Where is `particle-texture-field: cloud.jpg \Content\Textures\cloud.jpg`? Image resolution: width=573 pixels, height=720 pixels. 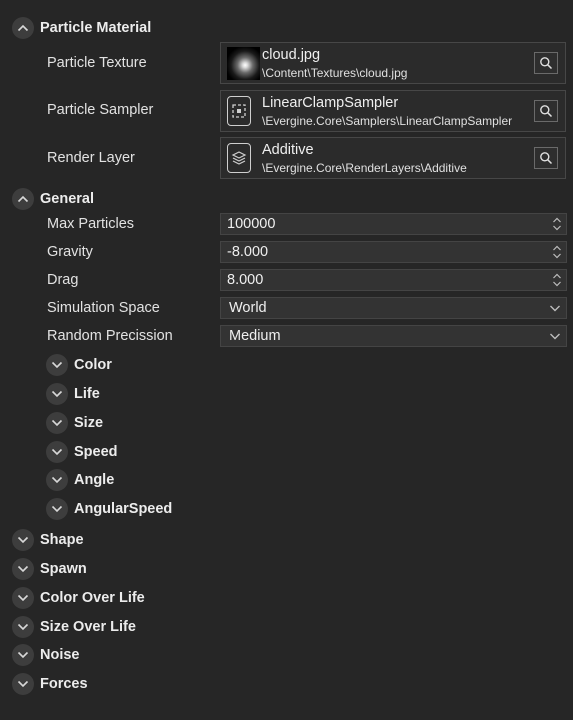
particle-texture-field: cloud.jpg \Content\Textures\cloud.jpg is located at coordinates (393, 63).